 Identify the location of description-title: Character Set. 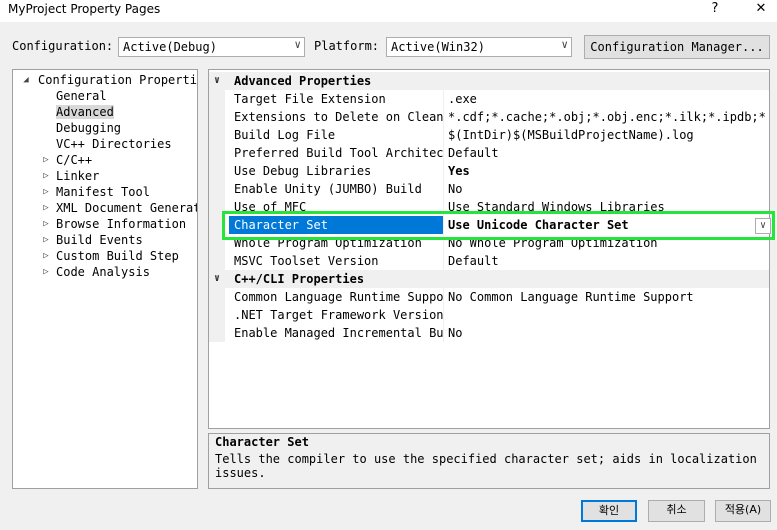
(262, 442).